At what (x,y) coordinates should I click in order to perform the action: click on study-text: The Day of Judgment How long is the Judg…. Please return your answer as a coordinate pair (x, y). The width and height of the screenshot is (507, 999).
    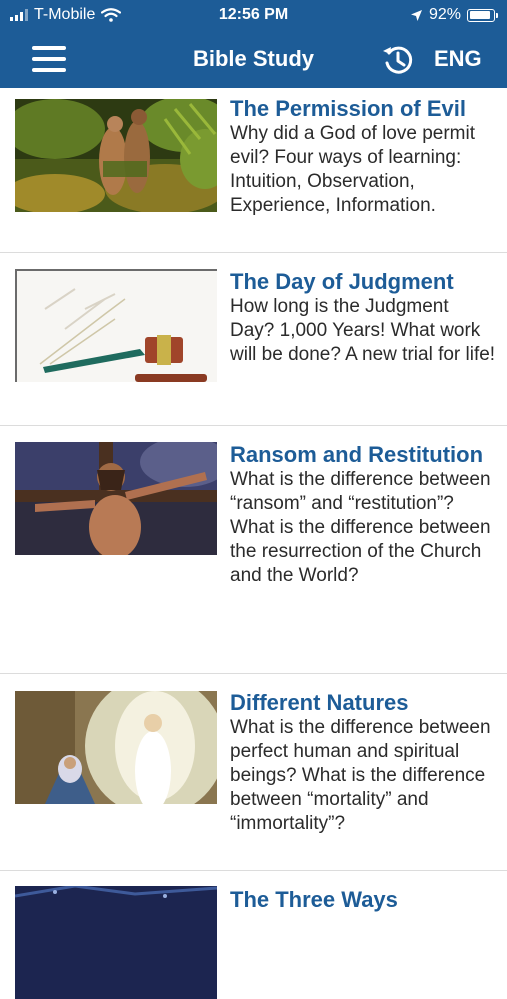
    Looking at the image, I should click on (363, 318).